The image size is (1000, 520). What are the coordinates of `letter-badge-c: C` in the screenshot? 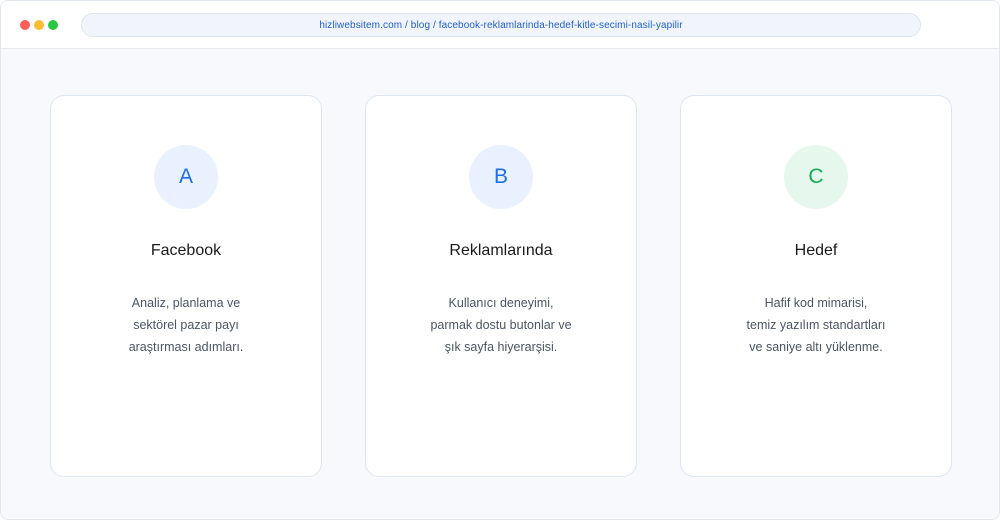 It's located at (816, 177).